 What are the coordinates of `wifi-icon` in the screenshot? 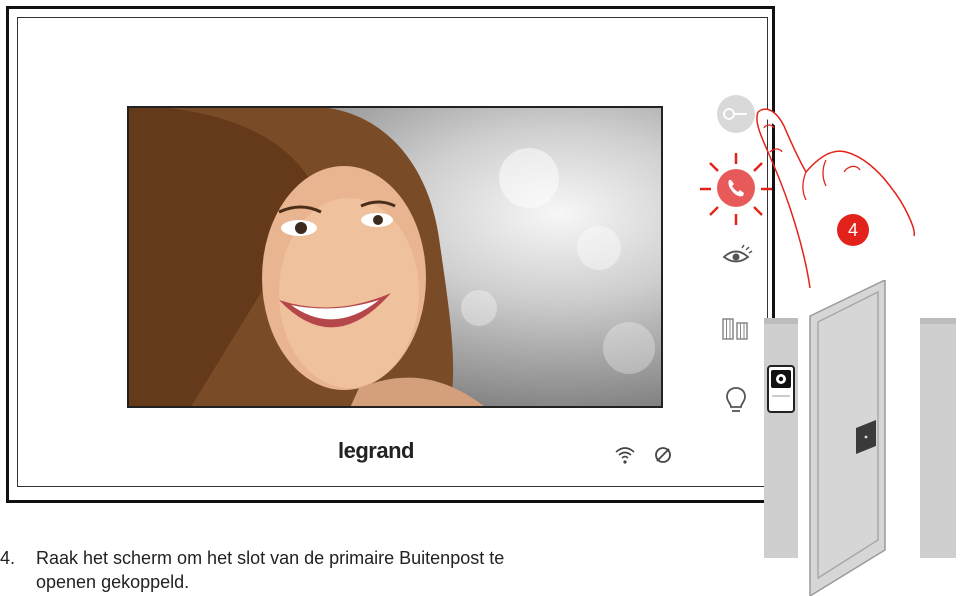 It's located at (625, 455).